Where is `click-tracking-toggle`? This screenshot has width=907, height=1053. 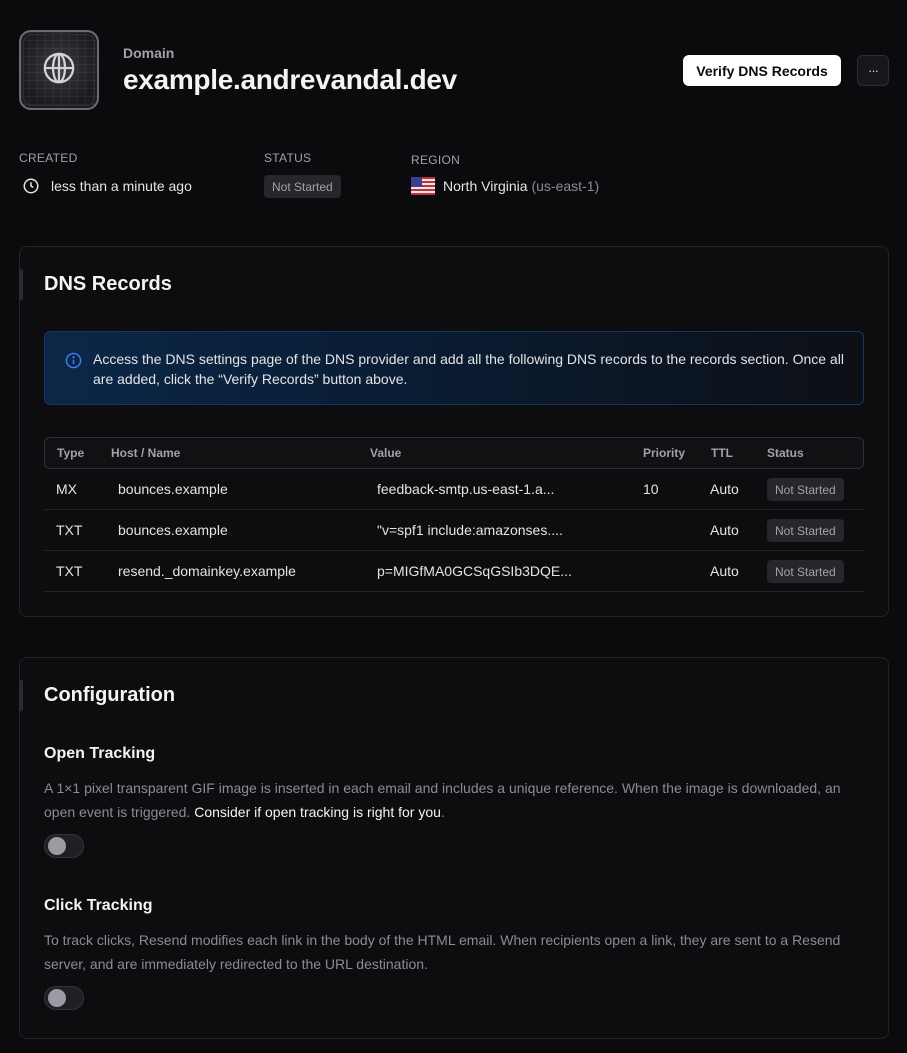
click-tracking-toggle is located at coordinates (64, 998).